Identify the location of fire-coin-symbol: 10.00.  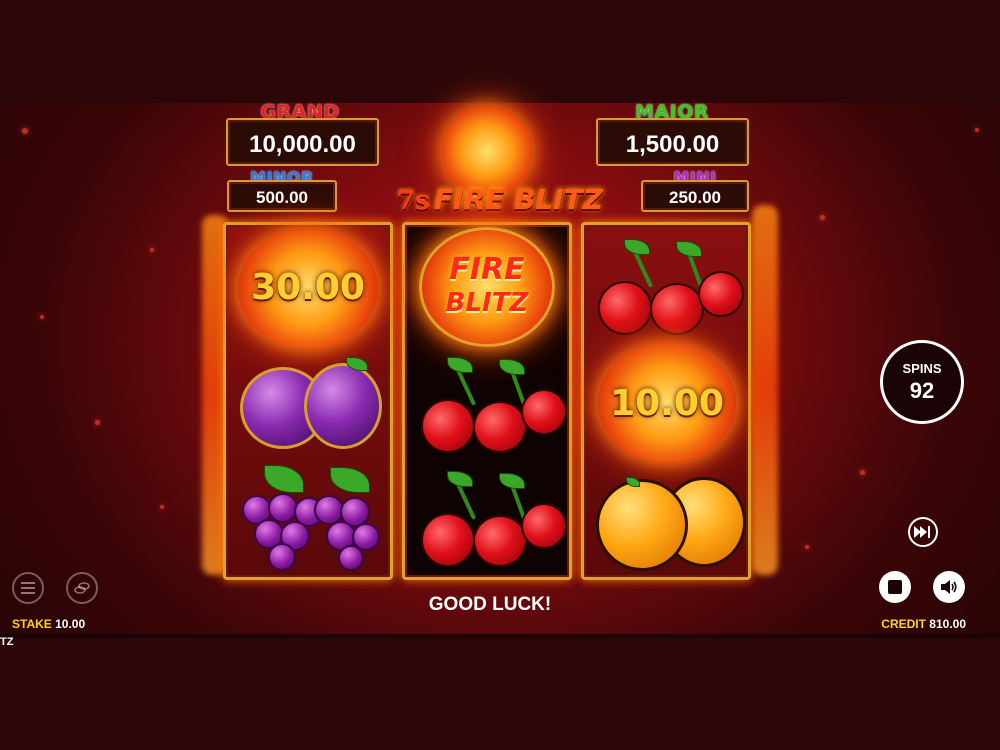
(667, 403).